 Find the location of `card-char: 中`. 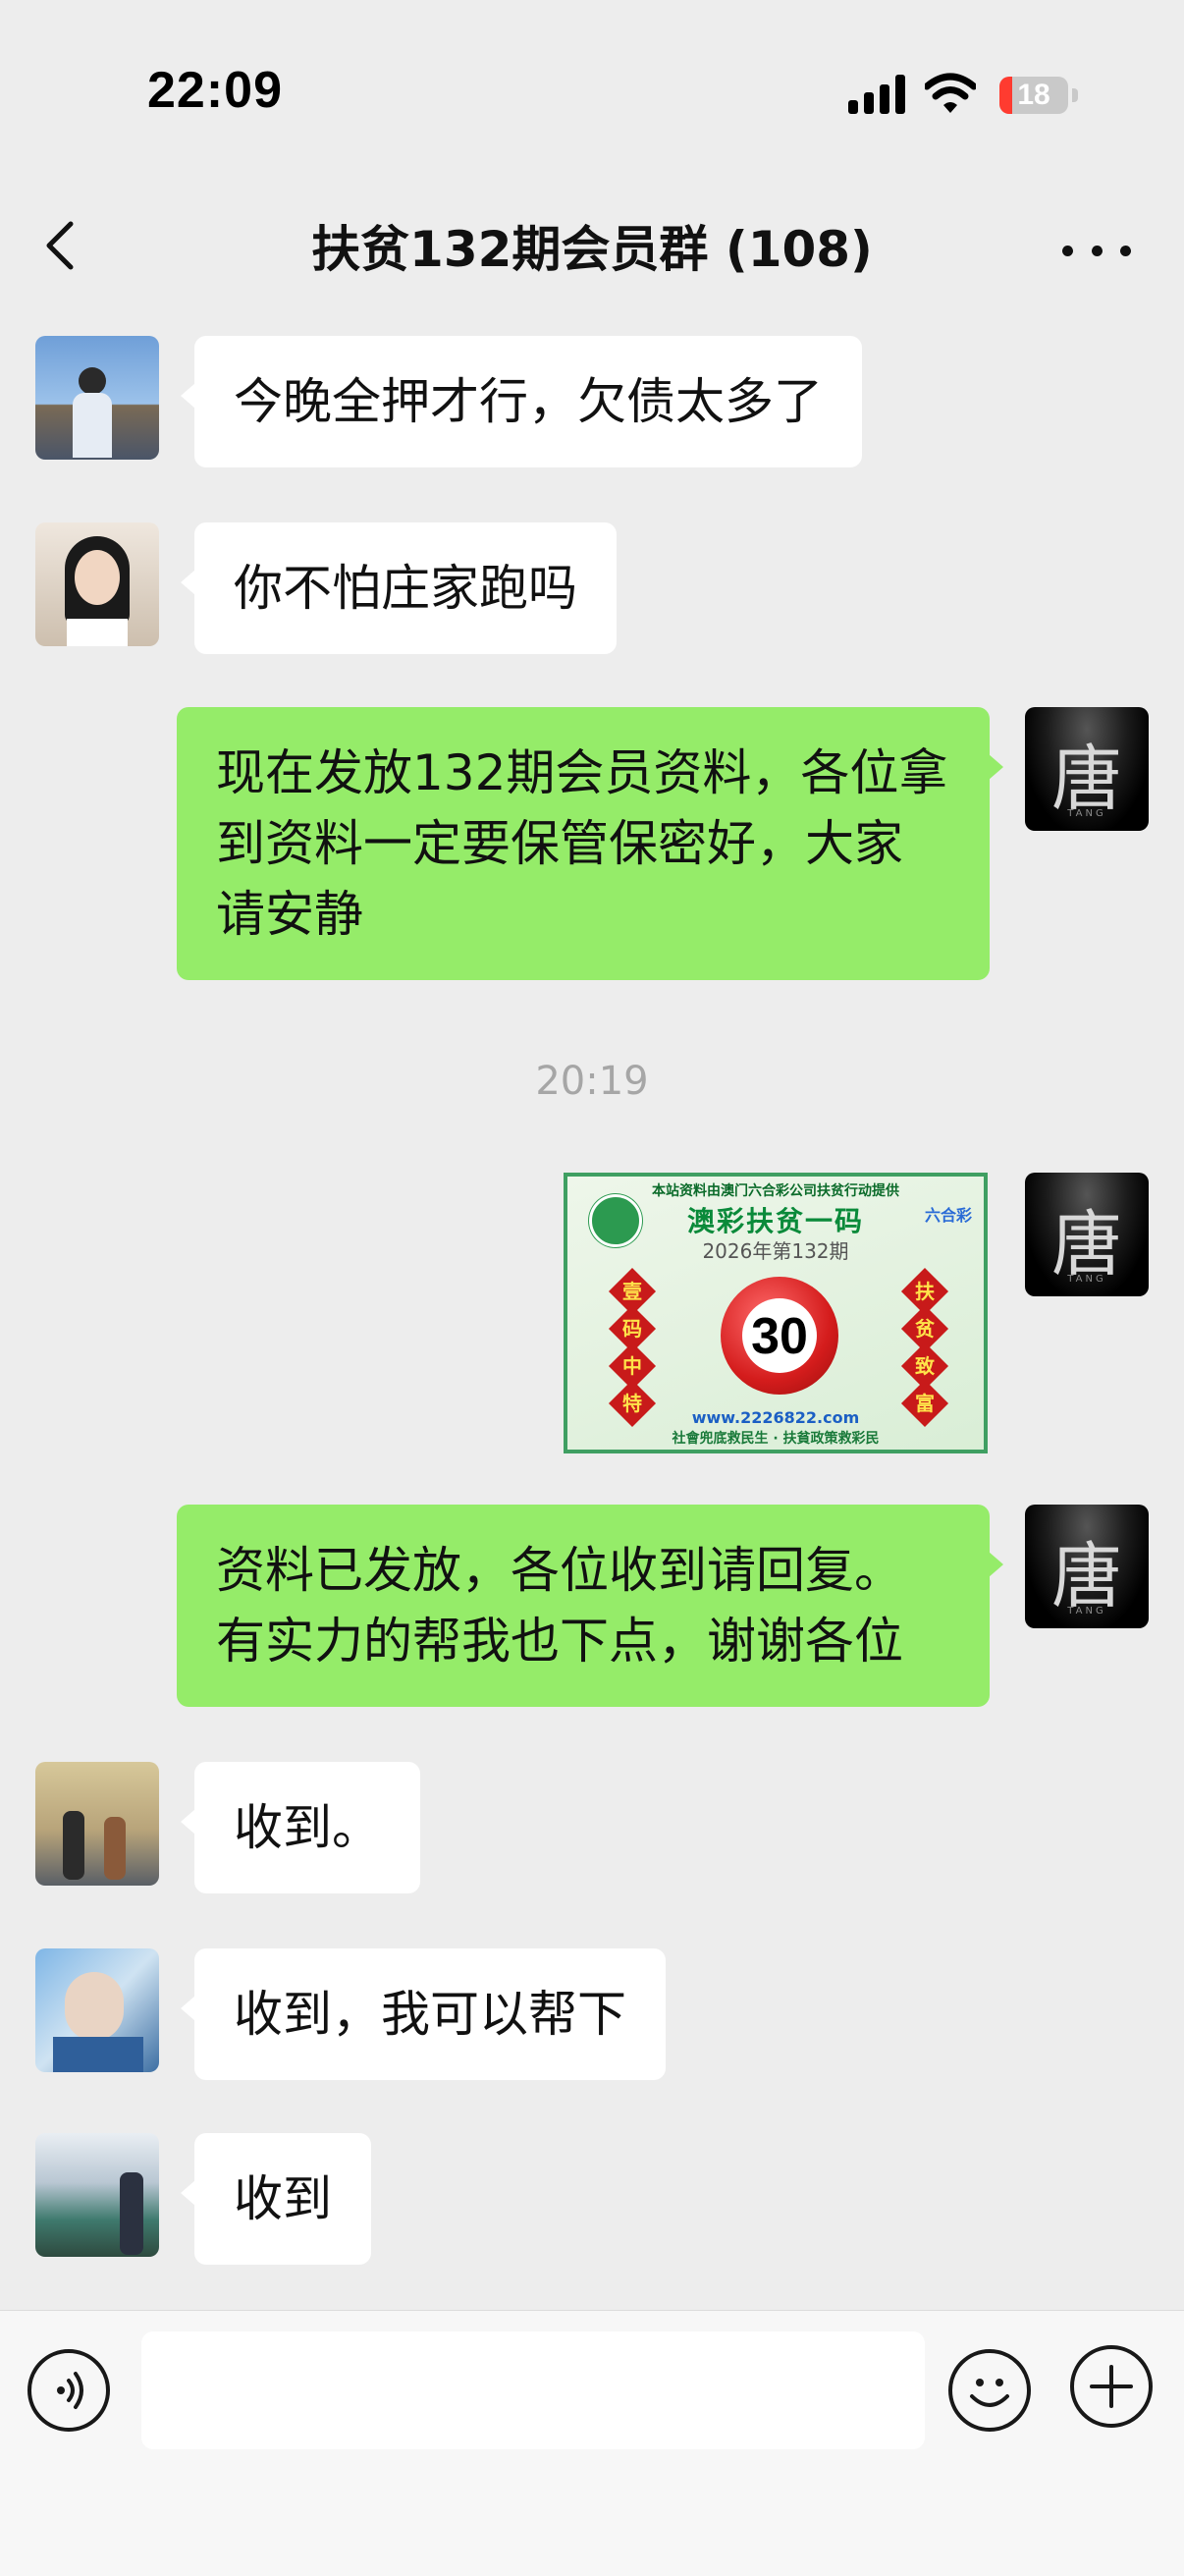

card-char: 中 is located at coordinates (632, 1366).